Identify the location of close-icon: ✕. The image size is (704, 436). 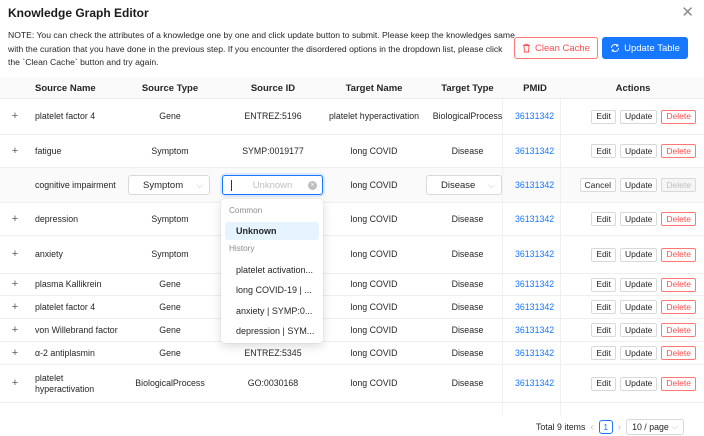
(687, 12).